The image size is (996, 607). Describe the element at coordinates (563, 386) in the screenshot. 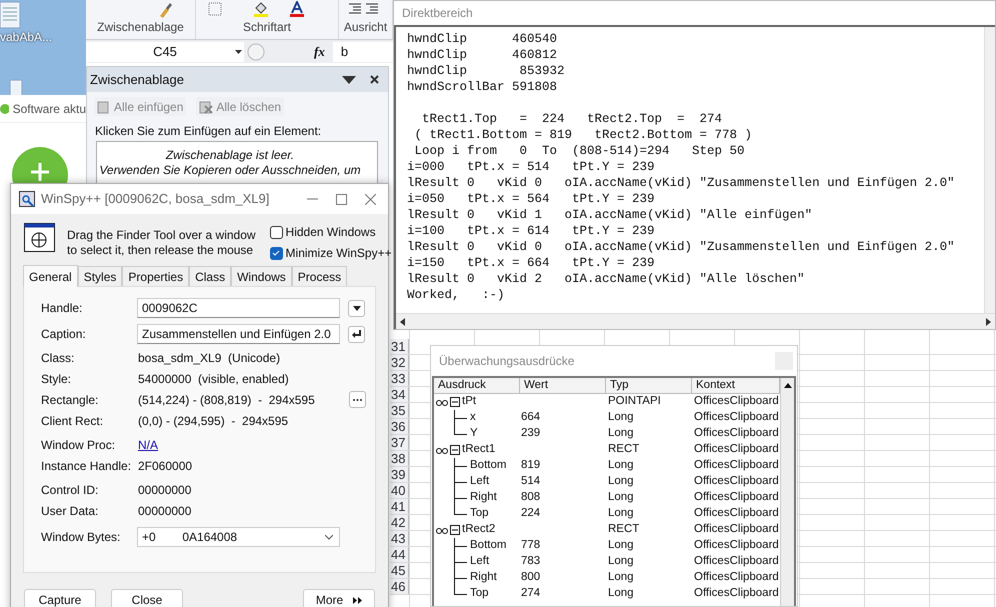

I see `column-header: Wert` at that location.